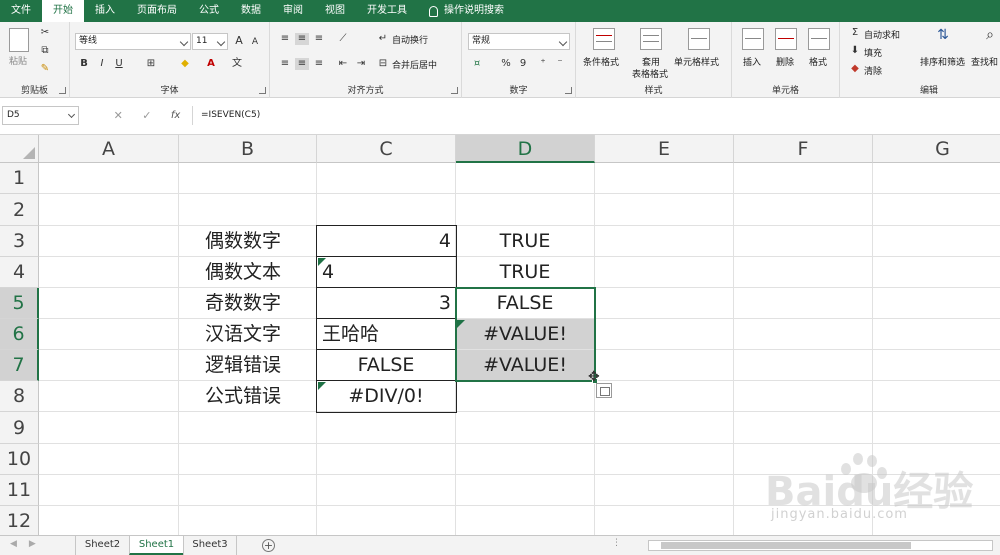  Describe the element at coordinates (248, 272) in the screenshot. I see `cell-b4: 偶数文本` at that location.